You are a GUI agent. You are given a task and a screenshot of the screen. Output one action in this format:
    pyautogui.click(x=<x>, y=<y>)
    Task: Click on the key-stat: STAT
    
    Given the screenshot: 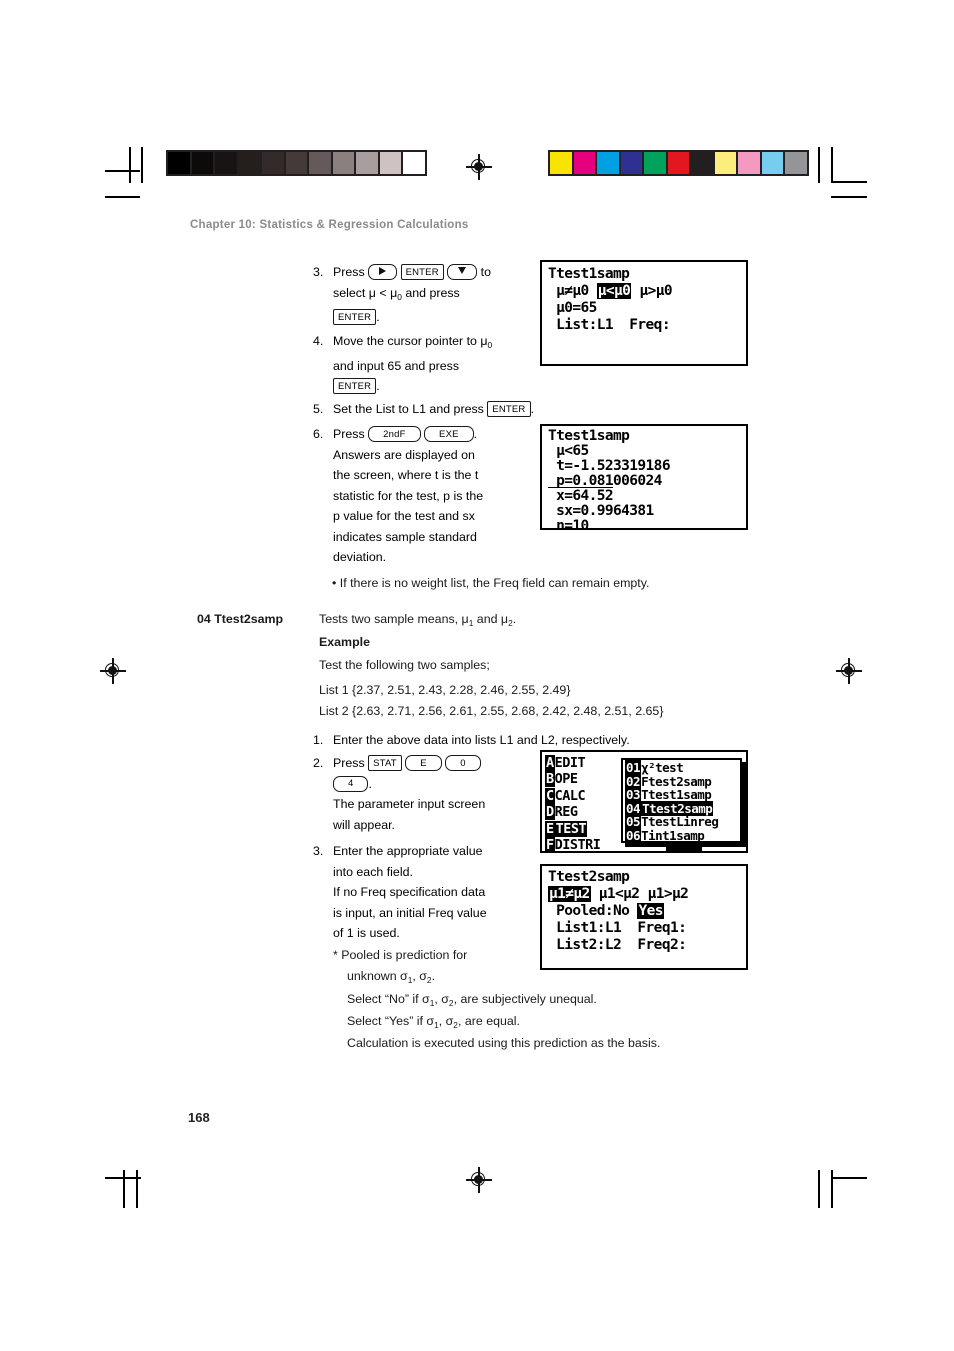 What is the action you would take?
    pyautogui.click(x=385, y=763)
    